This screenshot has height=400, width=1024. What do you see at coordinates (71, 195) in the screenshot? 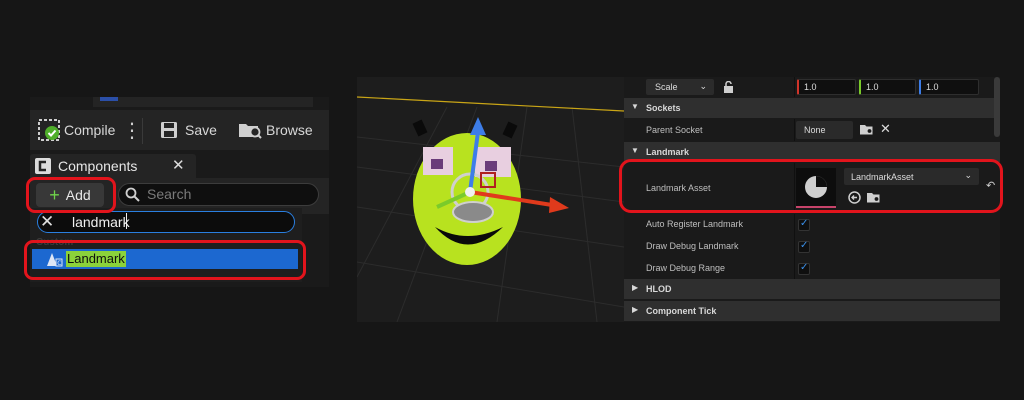
I see `highlight-ring-add` at bounding box center [71, 195].